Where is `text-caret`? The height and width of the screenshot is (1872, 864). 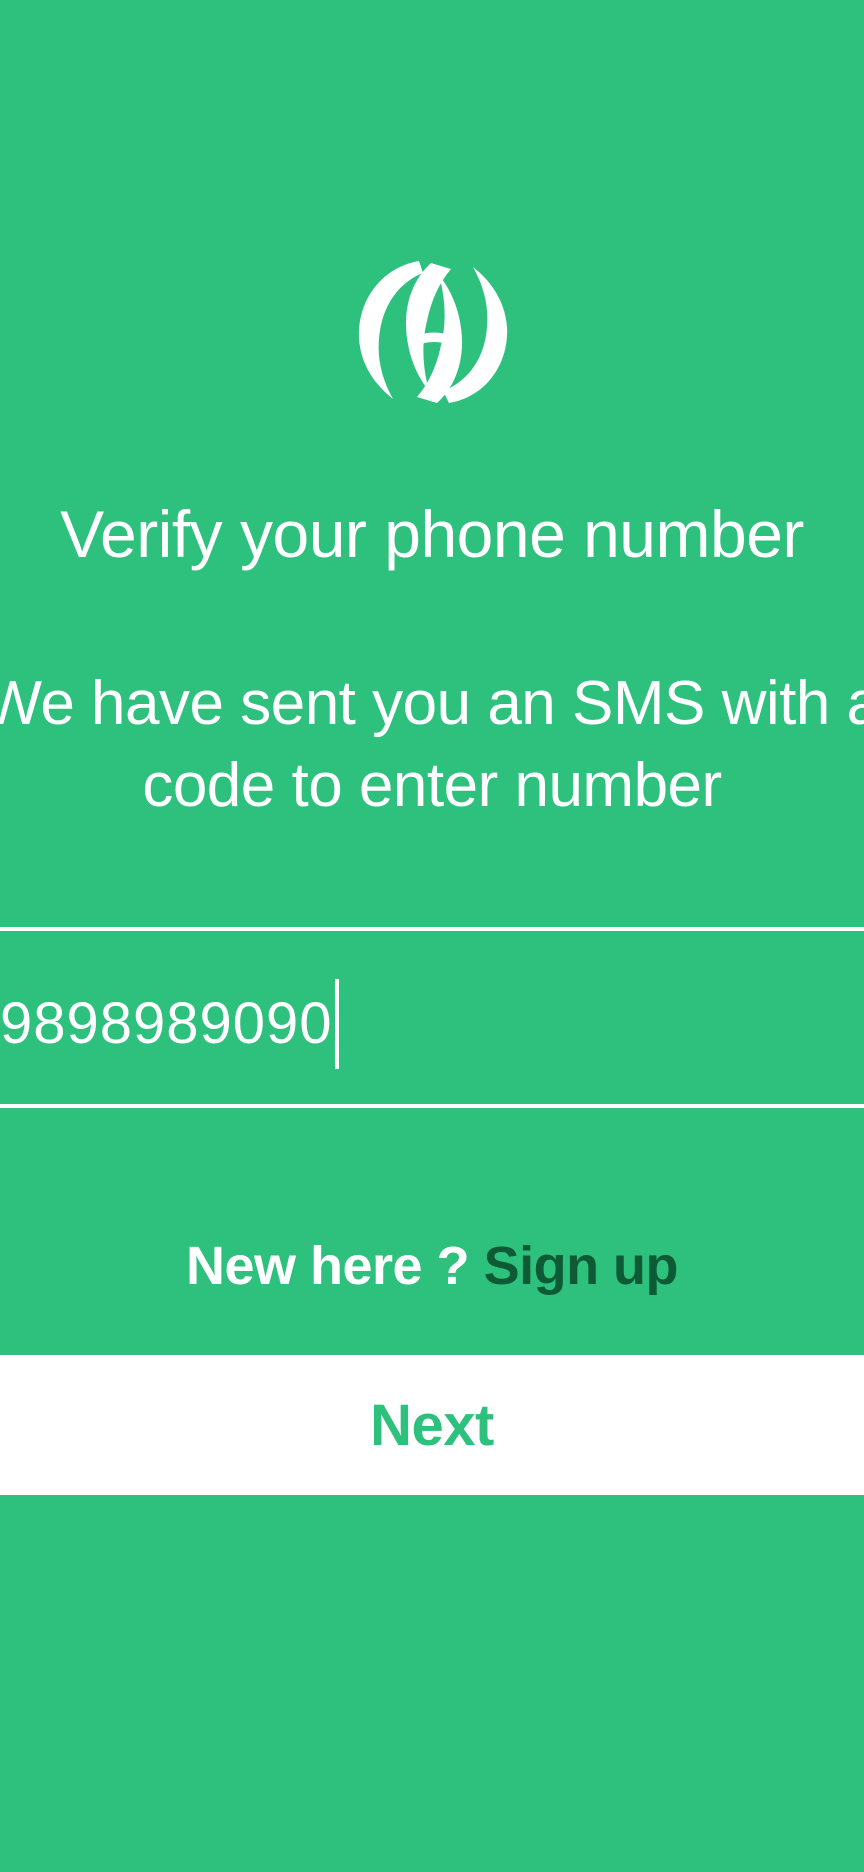 text-caret is located at coordinates (336, 1024).